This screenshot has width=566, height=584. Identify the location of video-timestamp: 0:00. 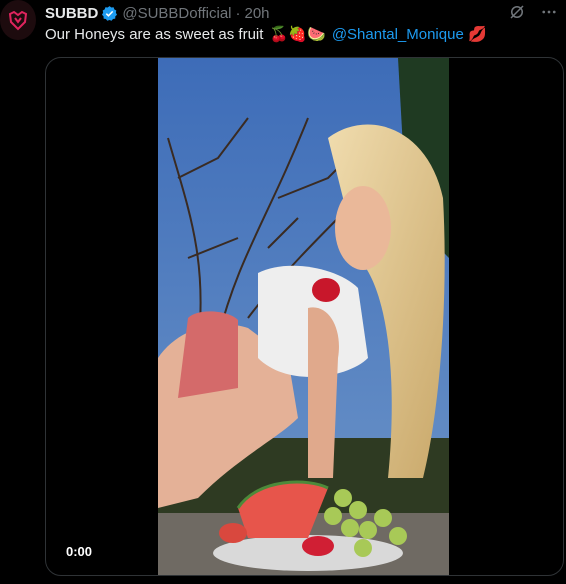
(79, 551).